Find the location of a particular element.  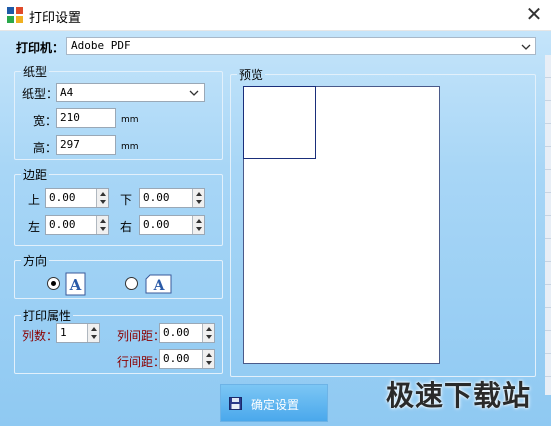

printer-value: Adobe PDF is located at coordinates (101, 45).